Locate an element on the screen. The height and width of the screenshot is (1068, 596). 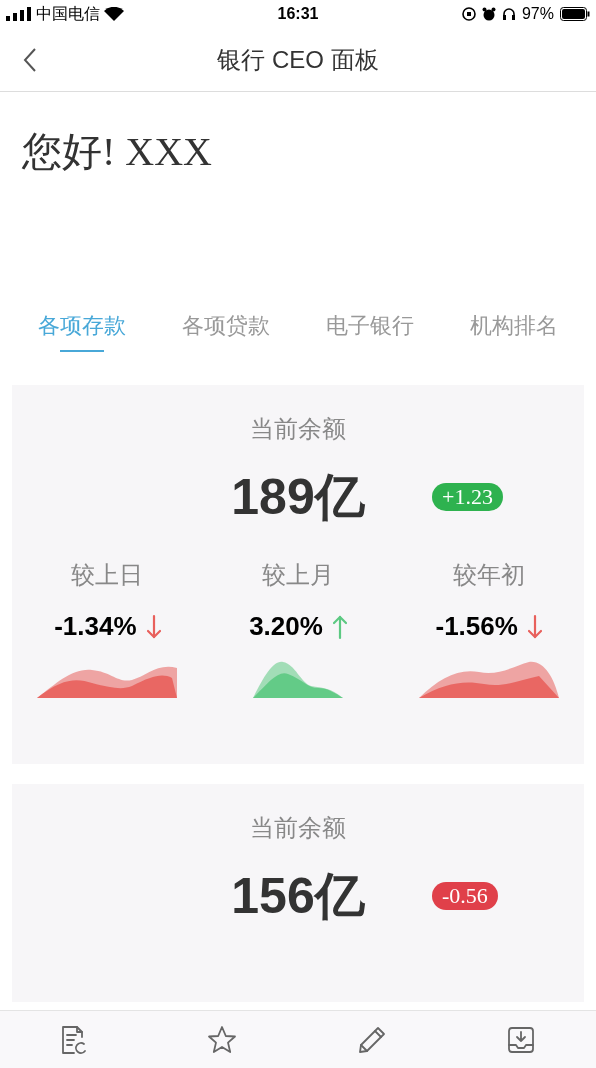
category-tab: 机构排名 is located at coordinates (514, 331).